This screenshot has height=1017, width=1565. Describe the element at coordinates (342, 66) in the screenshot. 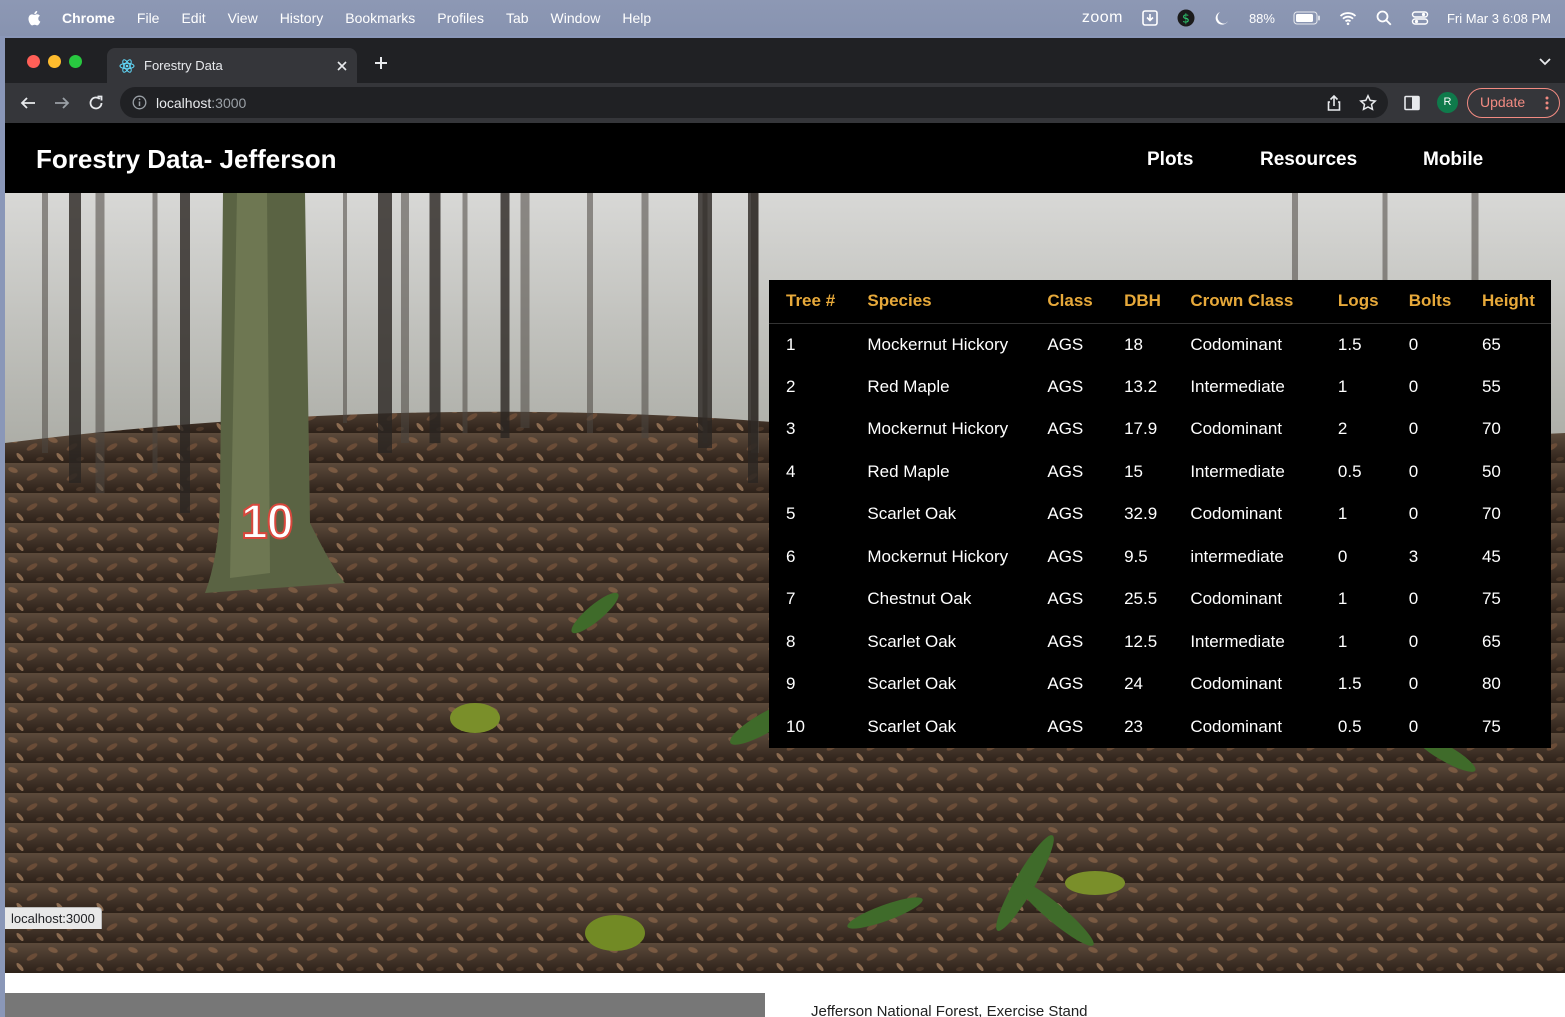

I see `close-tab-icon` at that location.